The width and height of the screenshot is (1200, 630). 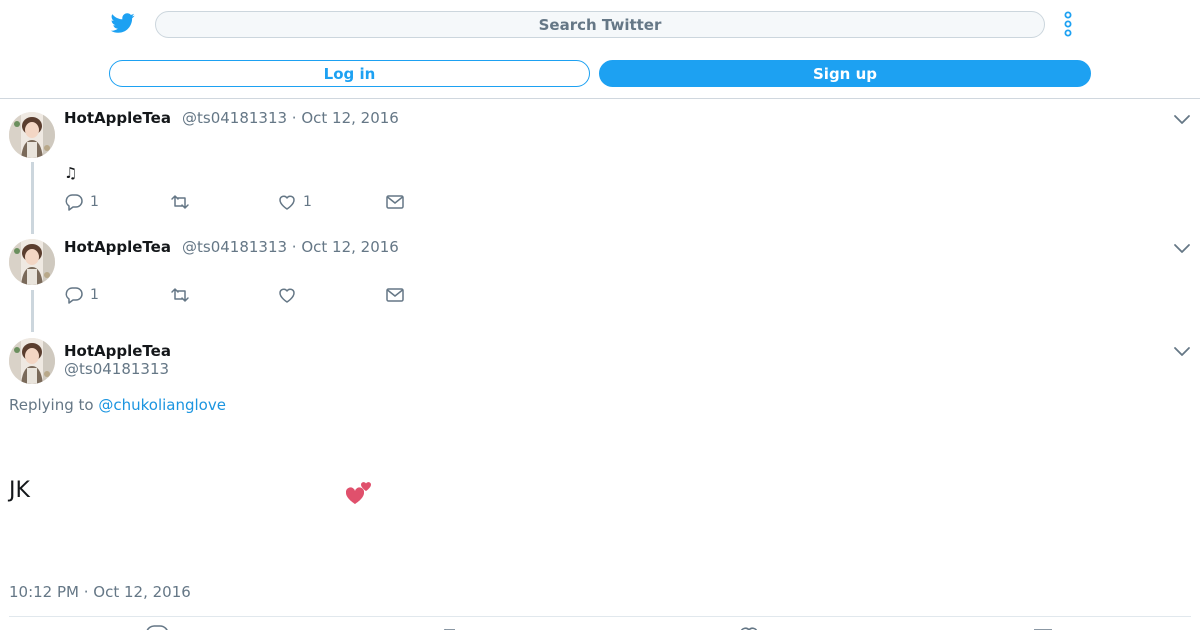 I want to click on login-button: Log in, so click(x=349, y=73).